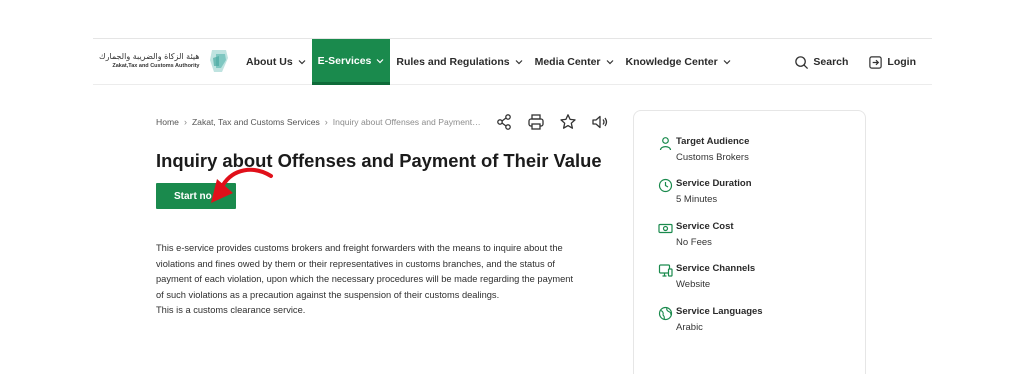  I want to click on speaker-icon, so click(600, 122).